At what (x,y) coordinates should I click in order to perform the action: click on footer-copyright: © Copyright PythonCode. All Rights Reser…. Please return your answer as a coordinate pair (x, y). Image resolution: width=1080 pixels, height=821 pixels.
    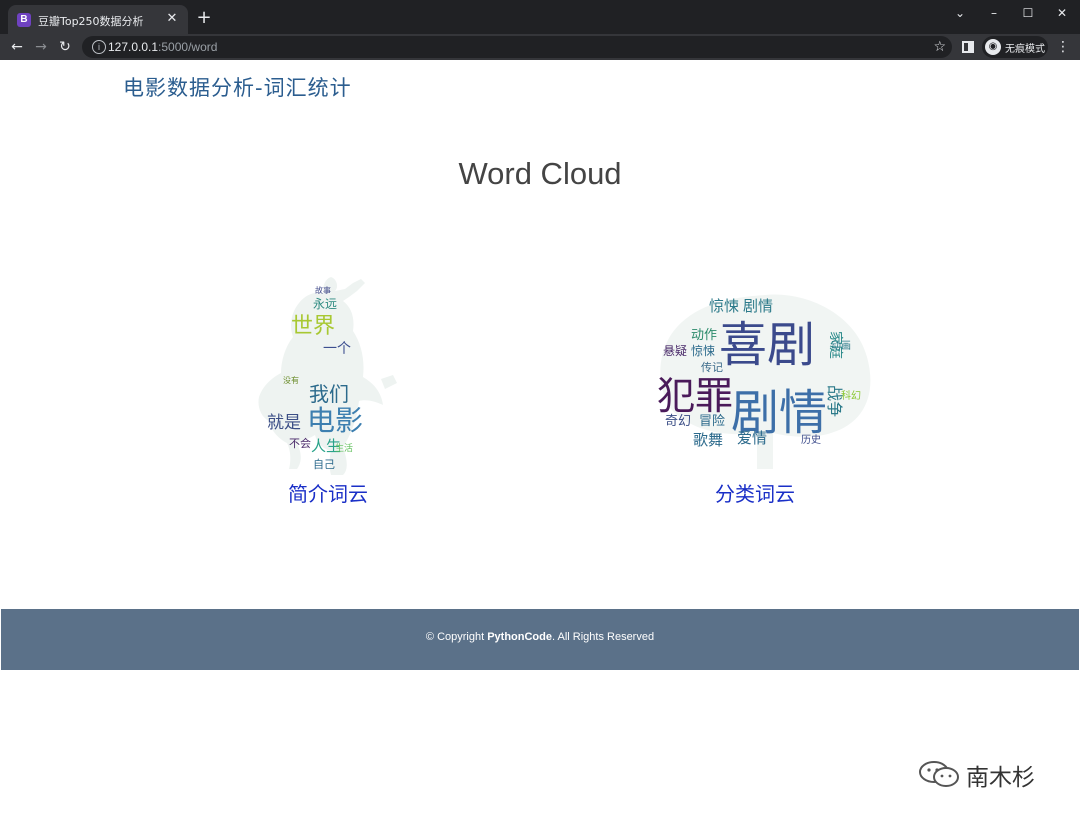
    Looking at the image, I should click on (540, 637).